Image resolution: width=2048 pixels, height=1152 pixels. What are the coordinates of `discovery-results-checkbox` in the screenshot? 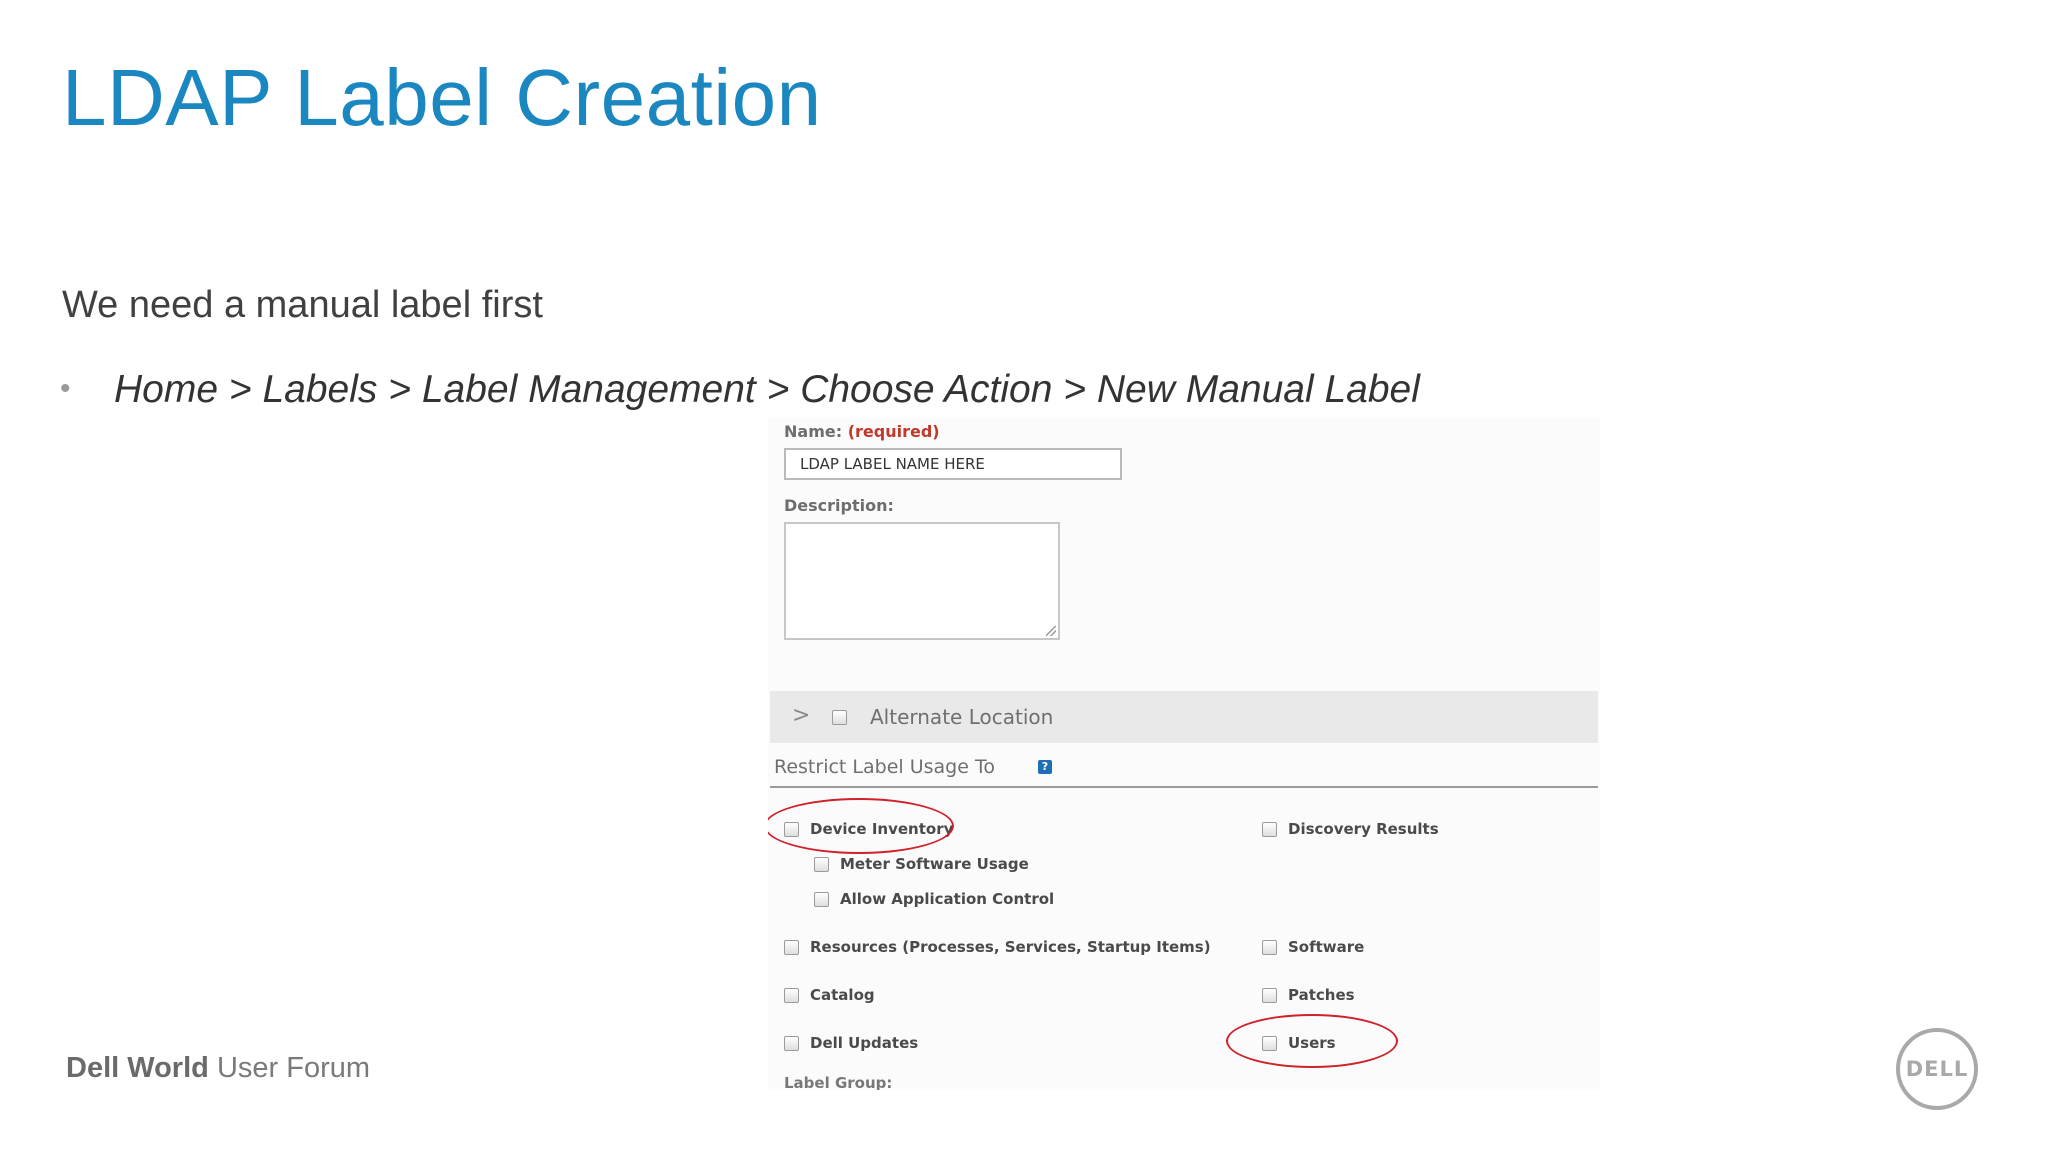 It's located at (1269, 829).